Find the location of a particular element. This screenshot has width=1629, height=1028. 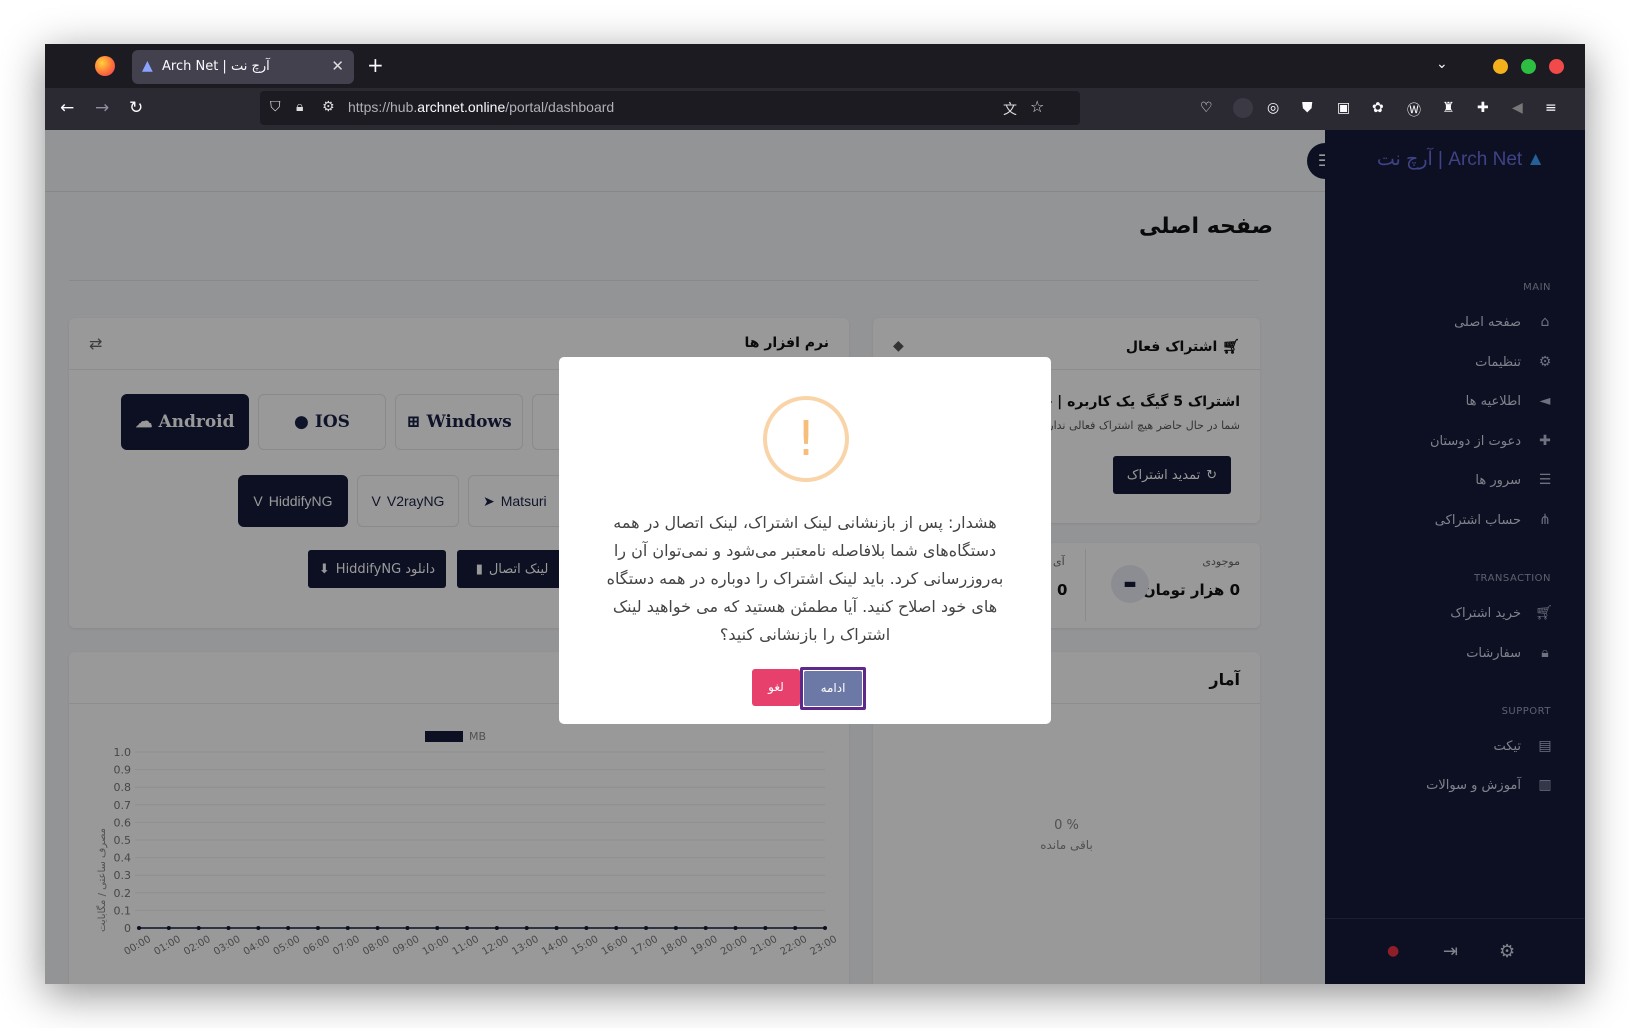

extension-box-icon: ▣ is located at coordinates (1343, 108).